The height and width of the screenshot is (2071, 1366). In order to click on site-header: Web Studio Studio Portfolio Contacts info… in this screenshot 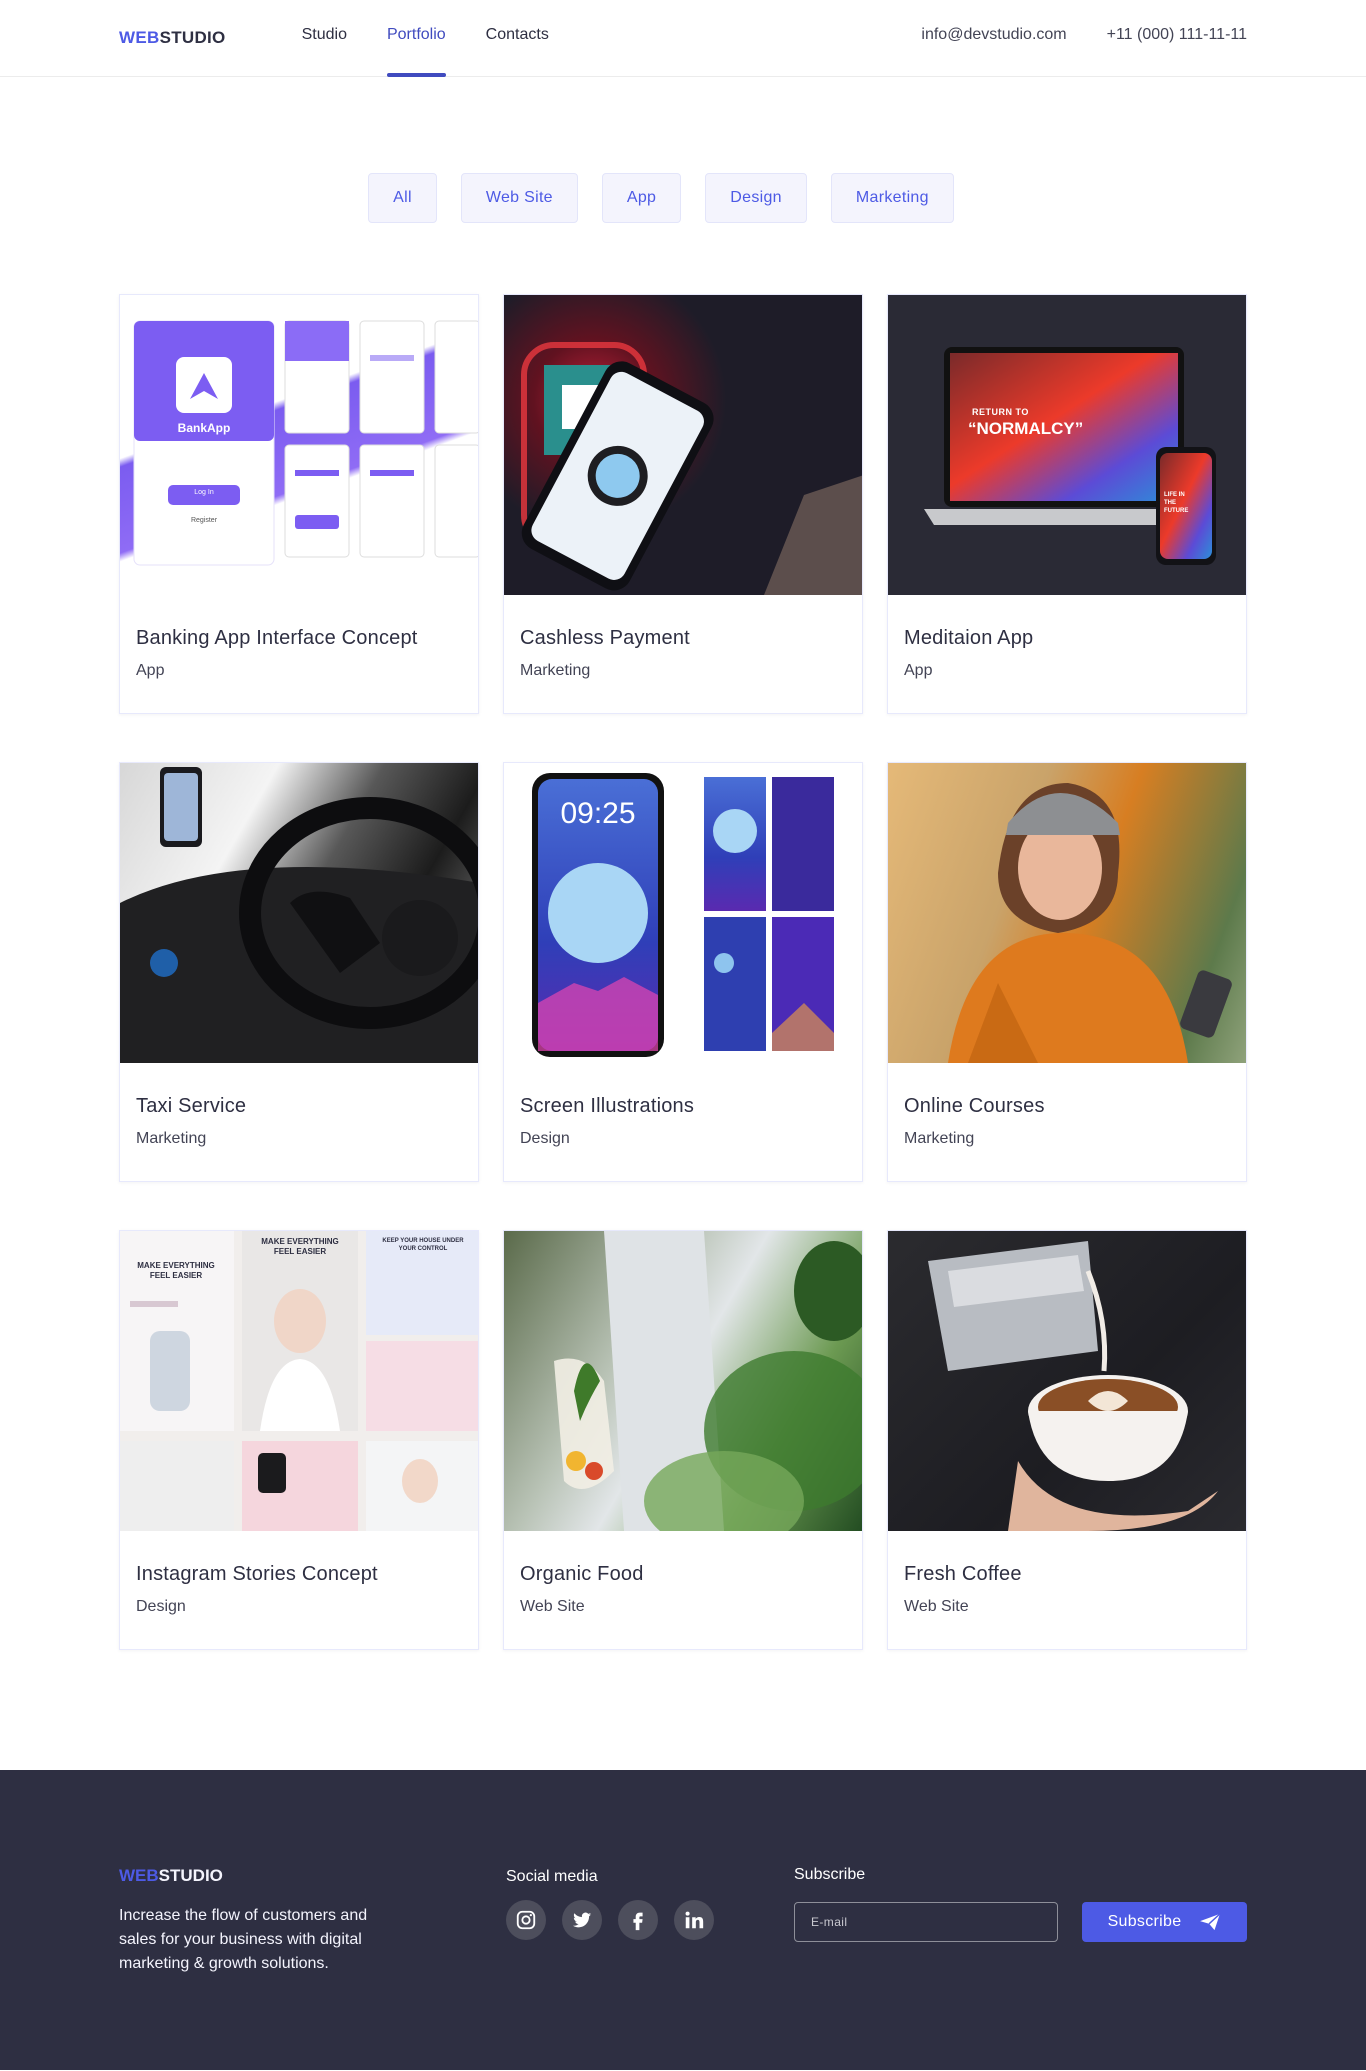, I will do `click(683, 38)`.